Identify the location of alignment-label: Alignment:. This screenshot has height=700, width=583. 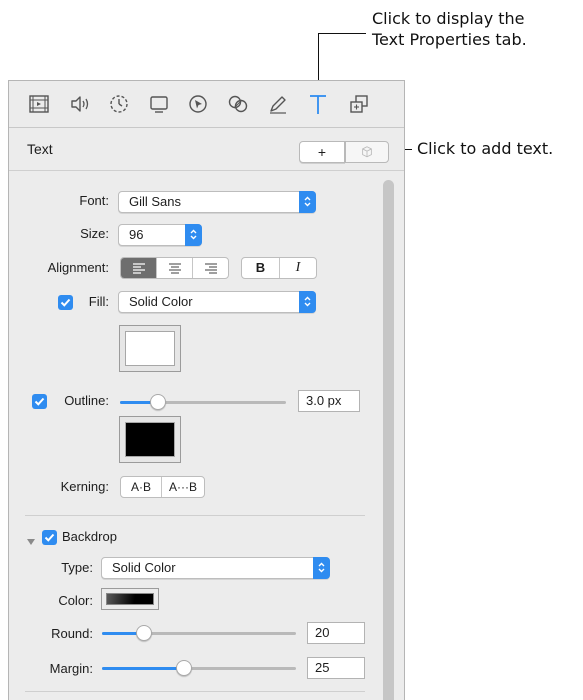
(78, 267).